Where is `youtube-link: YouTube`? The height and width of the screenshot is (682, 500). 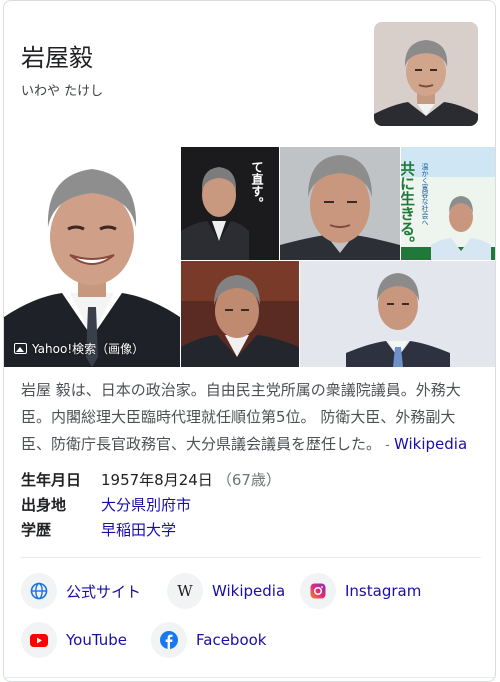
youtube-link: YouTube is located at coordinates (74, 640).